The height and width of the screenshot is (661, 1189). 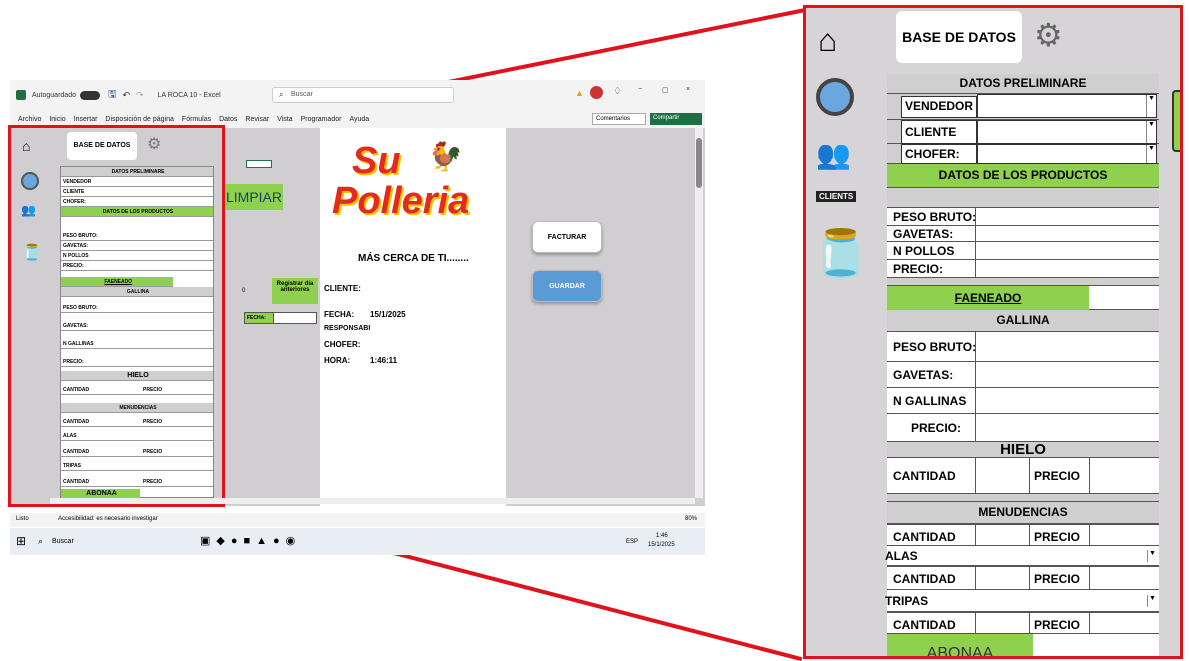 I want to click on limpiar-button: LIMPIAR, so click(x=254, y=197).